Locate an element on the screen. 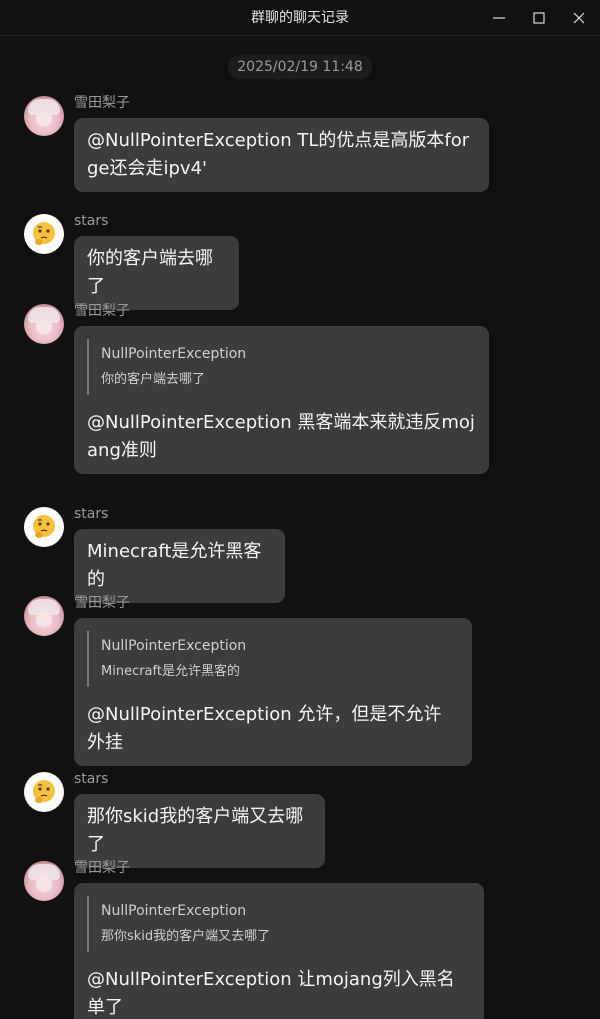  quoted-text: Minecraft是允许黑客的 is located at coordinates (170, 671).